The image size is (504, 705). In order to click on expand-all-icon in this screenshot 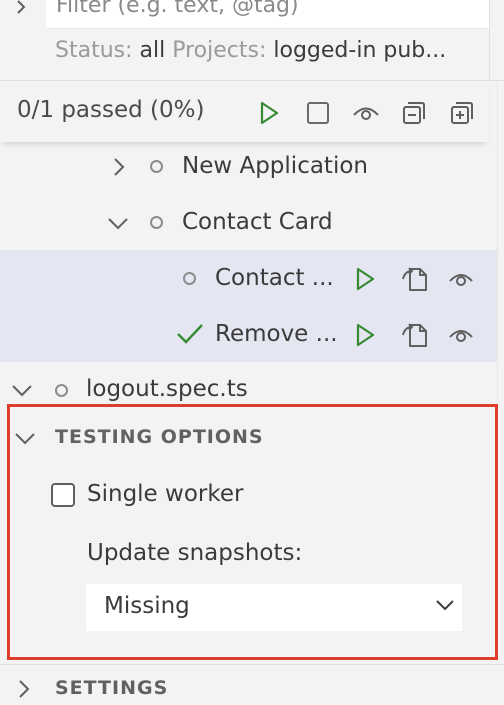, I will do `click(462, 113)`.